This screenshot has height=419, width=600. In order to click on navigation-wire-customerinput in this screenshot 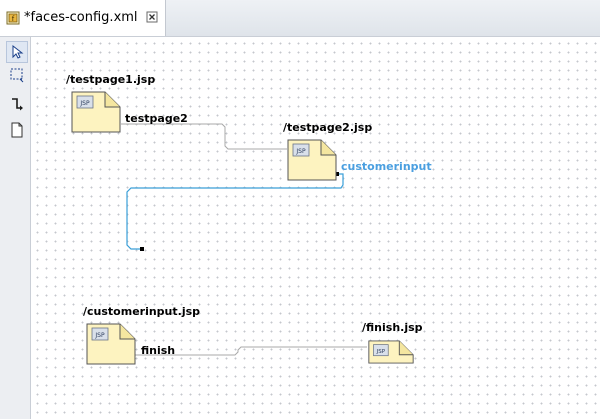, I will do `click(235, 211)`.